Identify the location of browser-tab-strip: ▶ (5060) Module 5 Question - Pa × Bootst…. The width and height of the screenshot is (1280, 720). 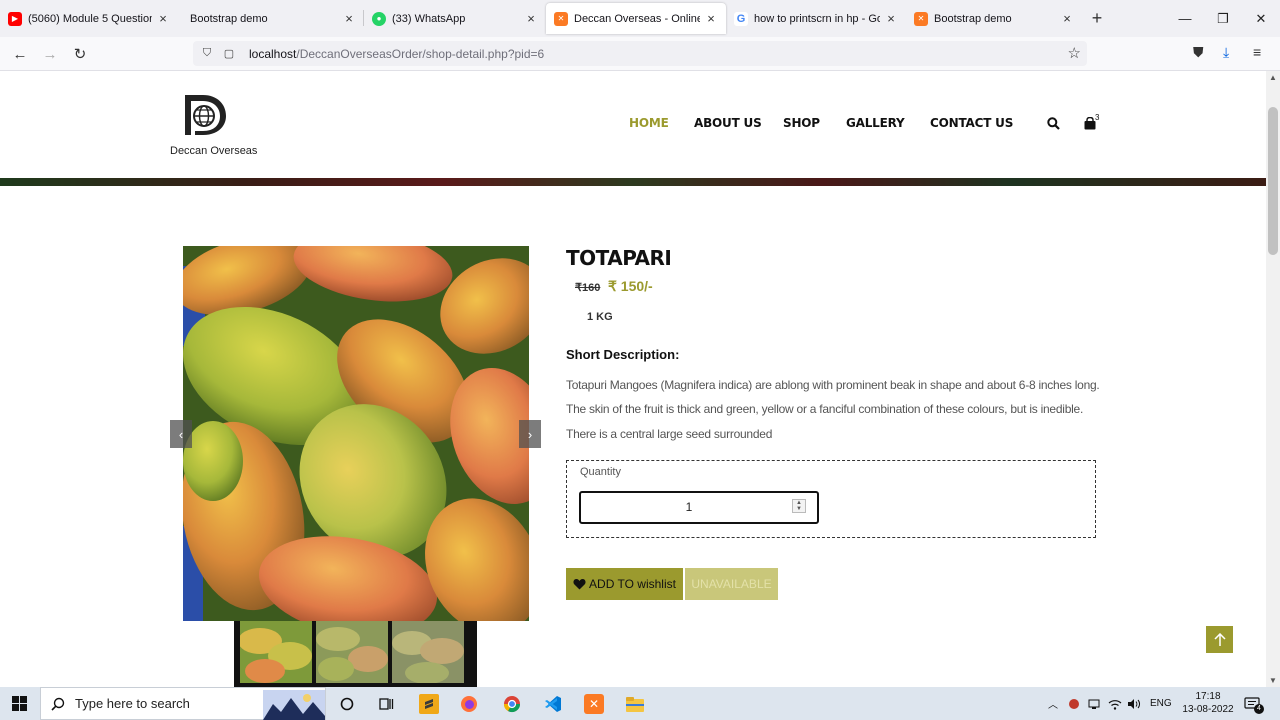
(640, 18).